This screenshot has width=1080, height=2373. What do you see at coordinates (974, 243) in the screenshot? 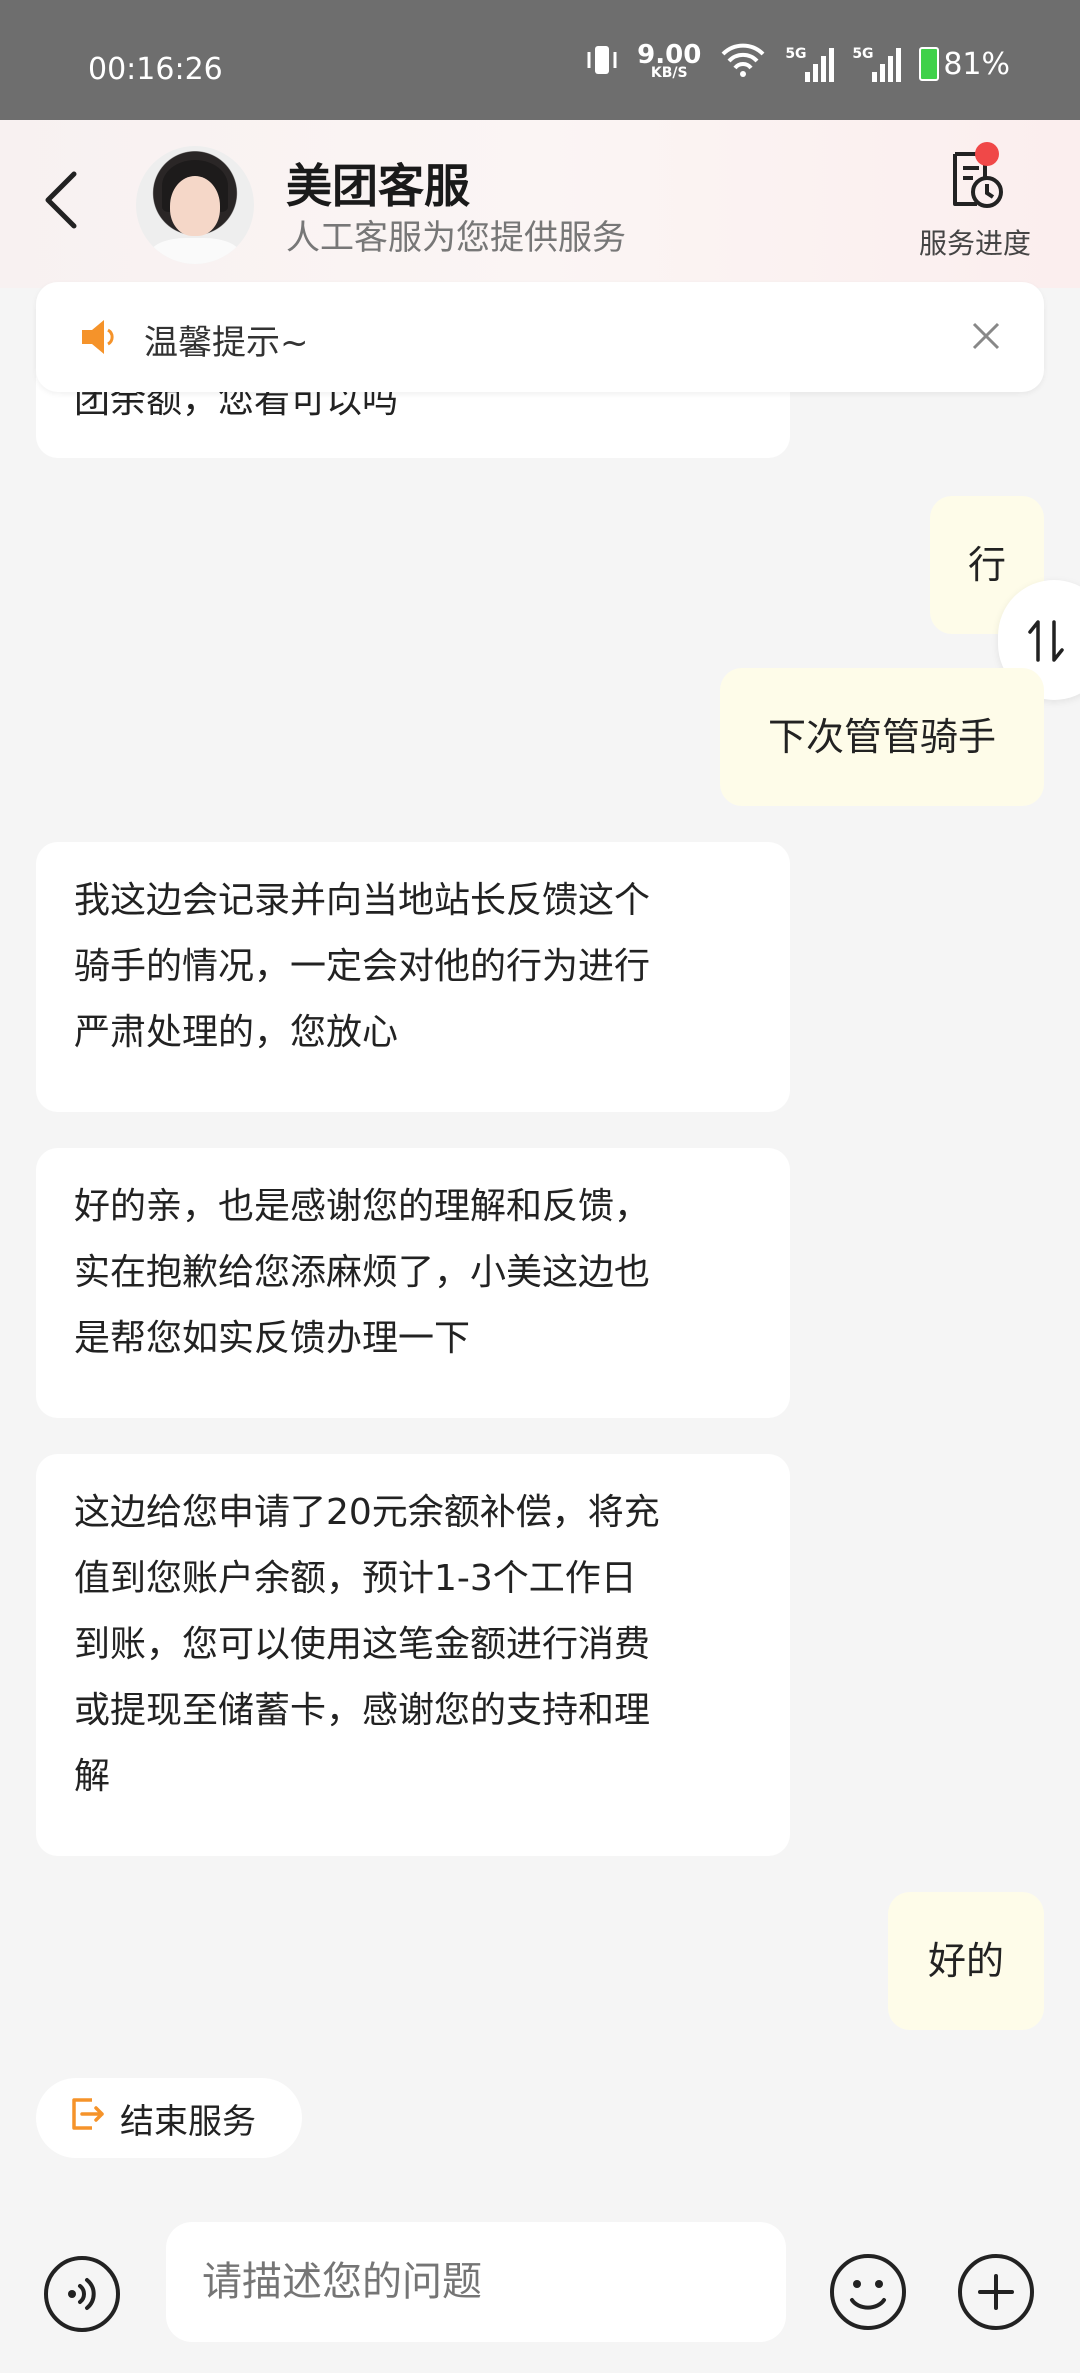
I see `service-progress-label: 服务进度` at bounding box center [974, 243].